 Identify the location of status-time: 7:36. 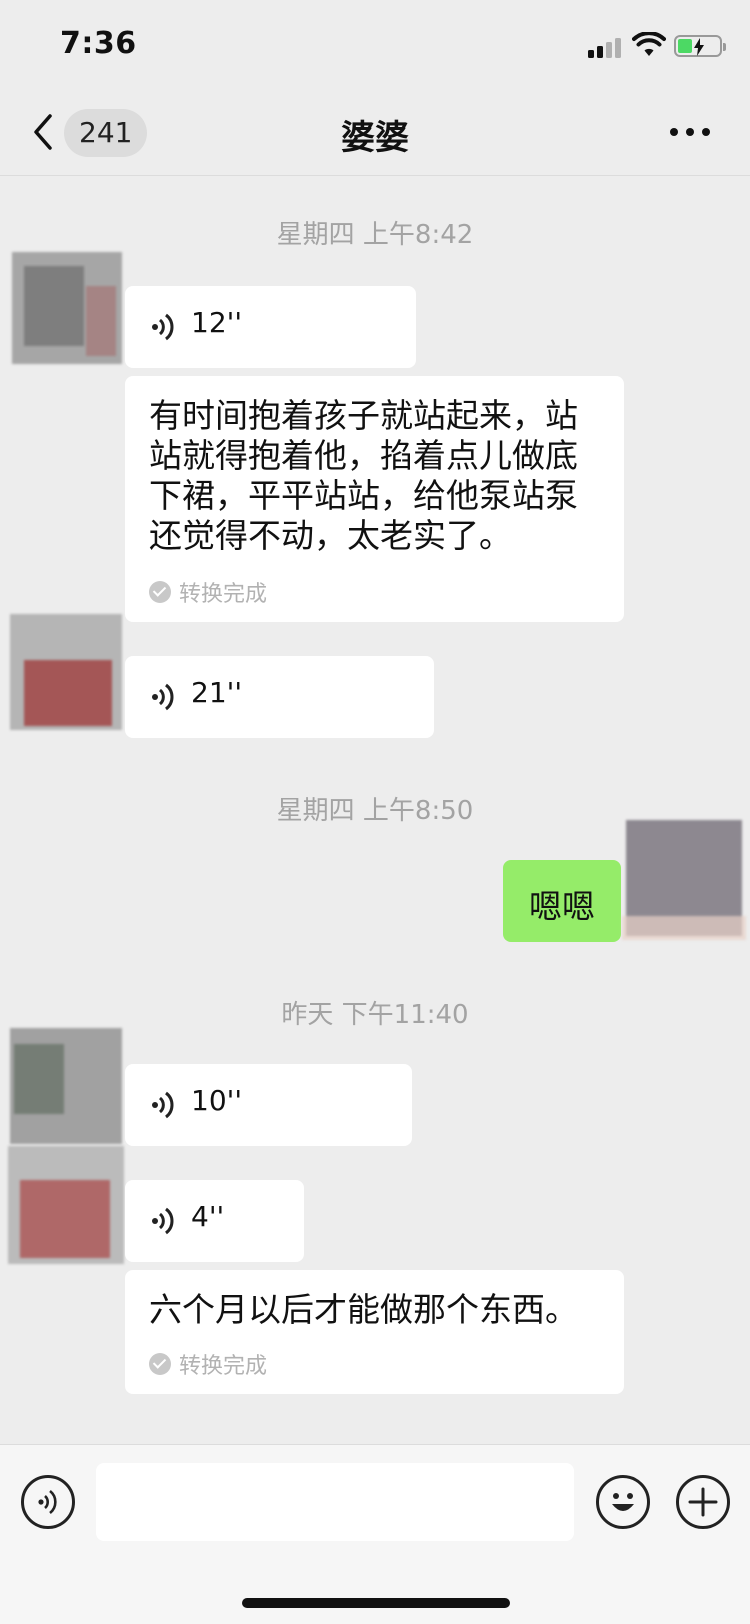
(98, 43).